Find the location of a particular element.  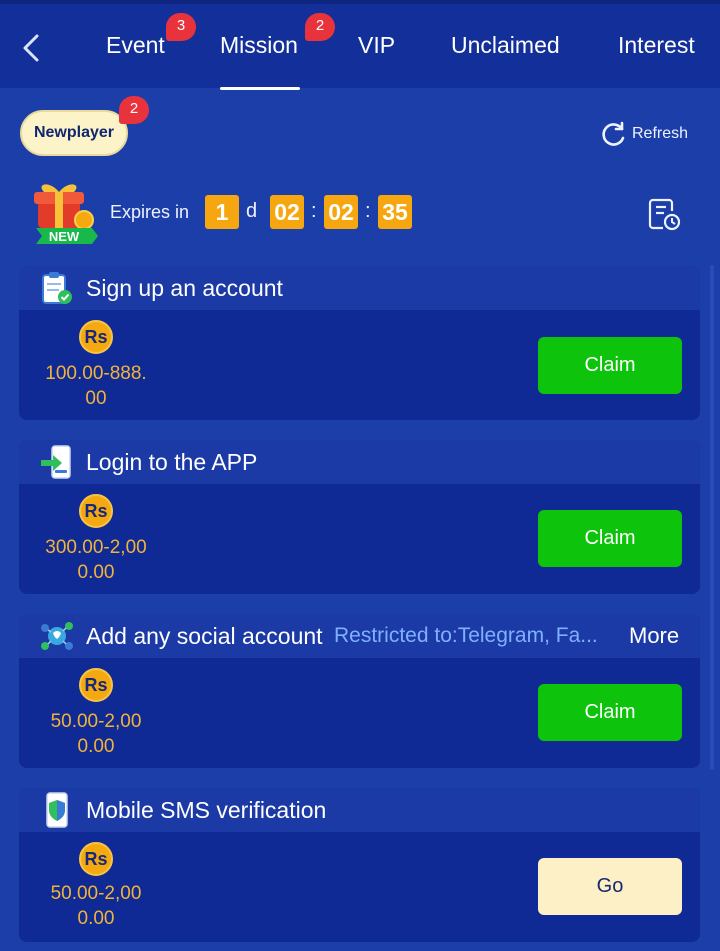

mission-title: Mobile SMS verification is located at coordinates (206, 810).